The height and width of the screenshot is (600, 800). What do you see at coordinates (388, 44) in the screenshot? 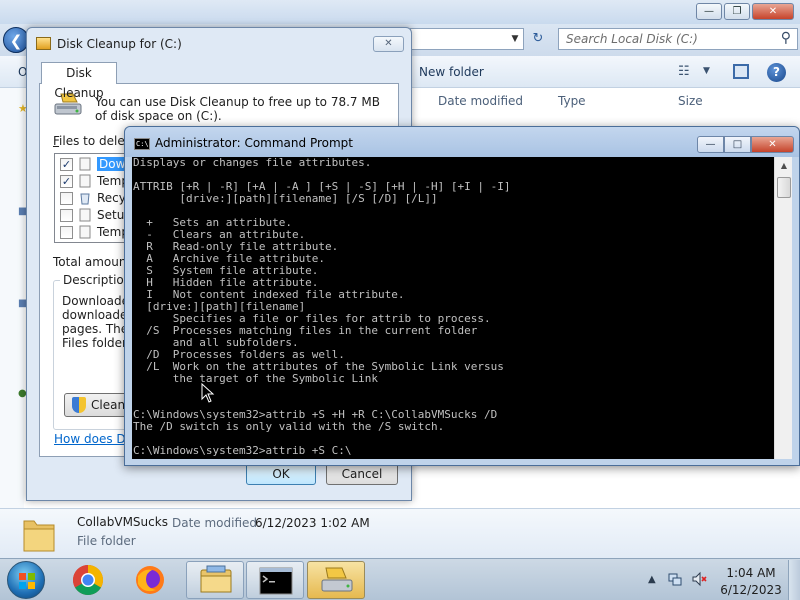
I see `dialog-close-button: ✕` at bounding box center [388, 44].